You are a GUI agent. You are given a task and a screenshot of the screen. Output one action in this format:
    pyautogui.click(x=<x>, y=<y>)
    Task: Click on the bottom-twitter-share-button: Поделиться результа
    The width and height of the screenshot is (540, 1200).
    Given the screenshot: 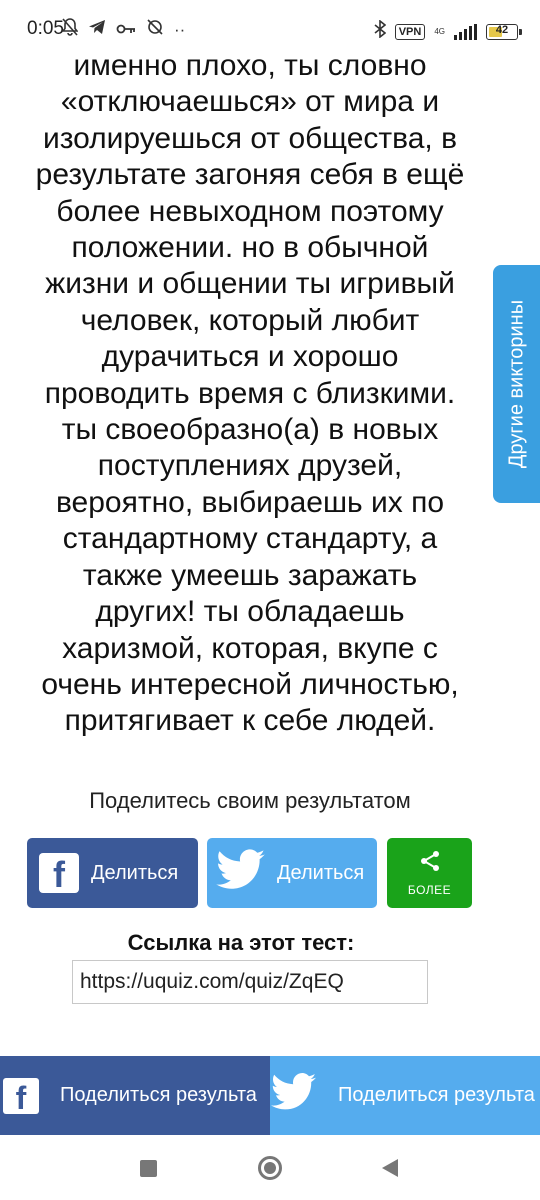 What is the action you would take?
    pyautogui.click(x=405, y=1095)
    